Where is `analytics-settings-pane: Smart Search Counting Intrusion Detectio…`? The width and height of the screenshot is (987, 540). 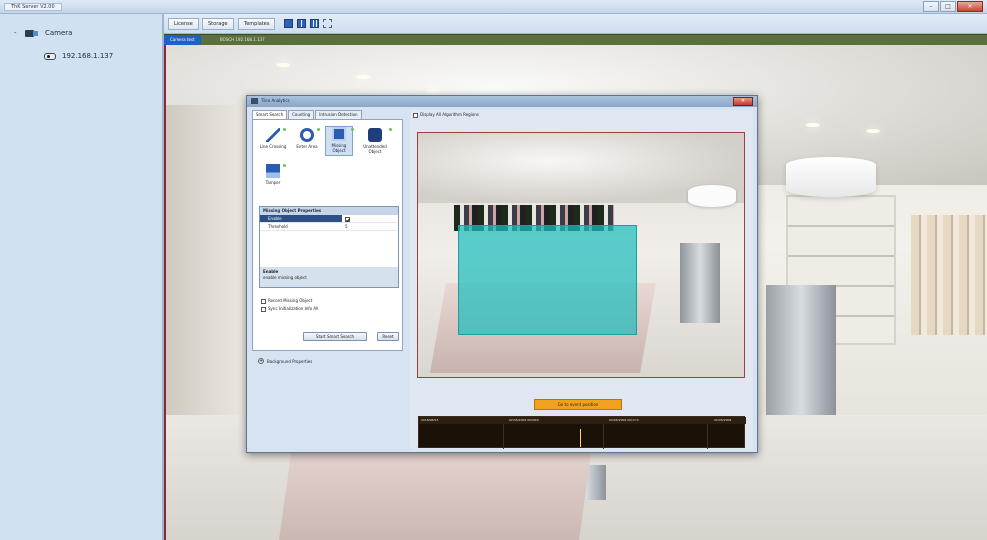 analytics-settings-pane: Smart Search Counting Intrusion Detectio… is located at coordinates (328, 280).